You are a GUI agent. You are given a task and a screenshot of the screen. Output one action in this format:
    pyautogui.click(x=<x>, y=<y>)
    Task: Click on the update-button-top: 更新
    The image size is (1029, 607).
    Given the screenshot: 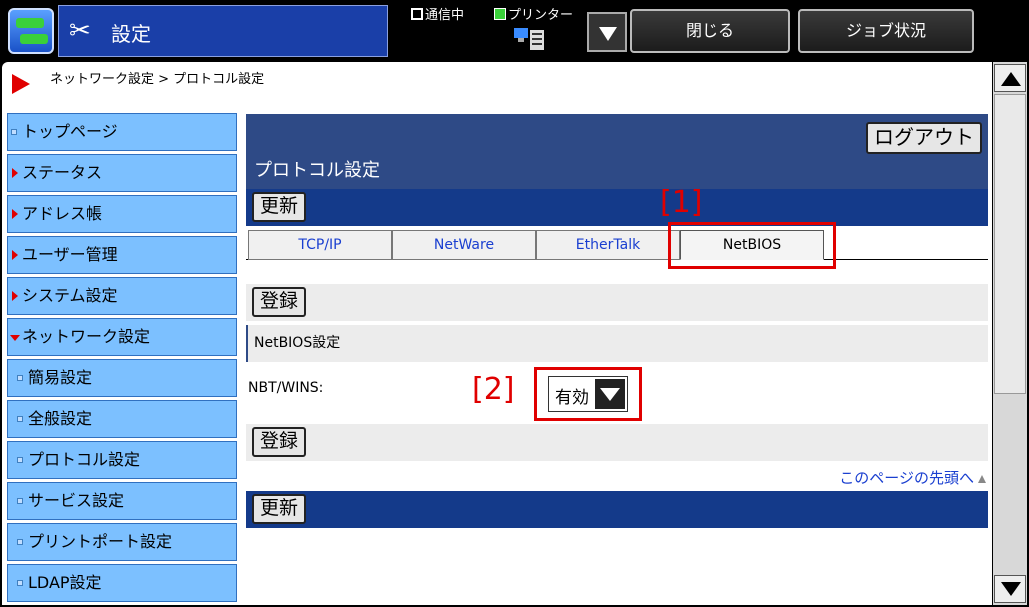 What is the action you would take?
    pyautogui.click(x=279, y=207)
    